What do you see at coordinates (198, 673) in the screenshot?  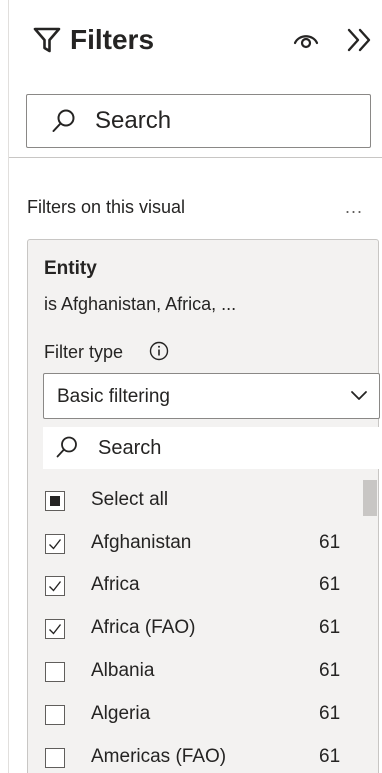 I see `list-item: Albania 61` at bounding box center [198, 673].